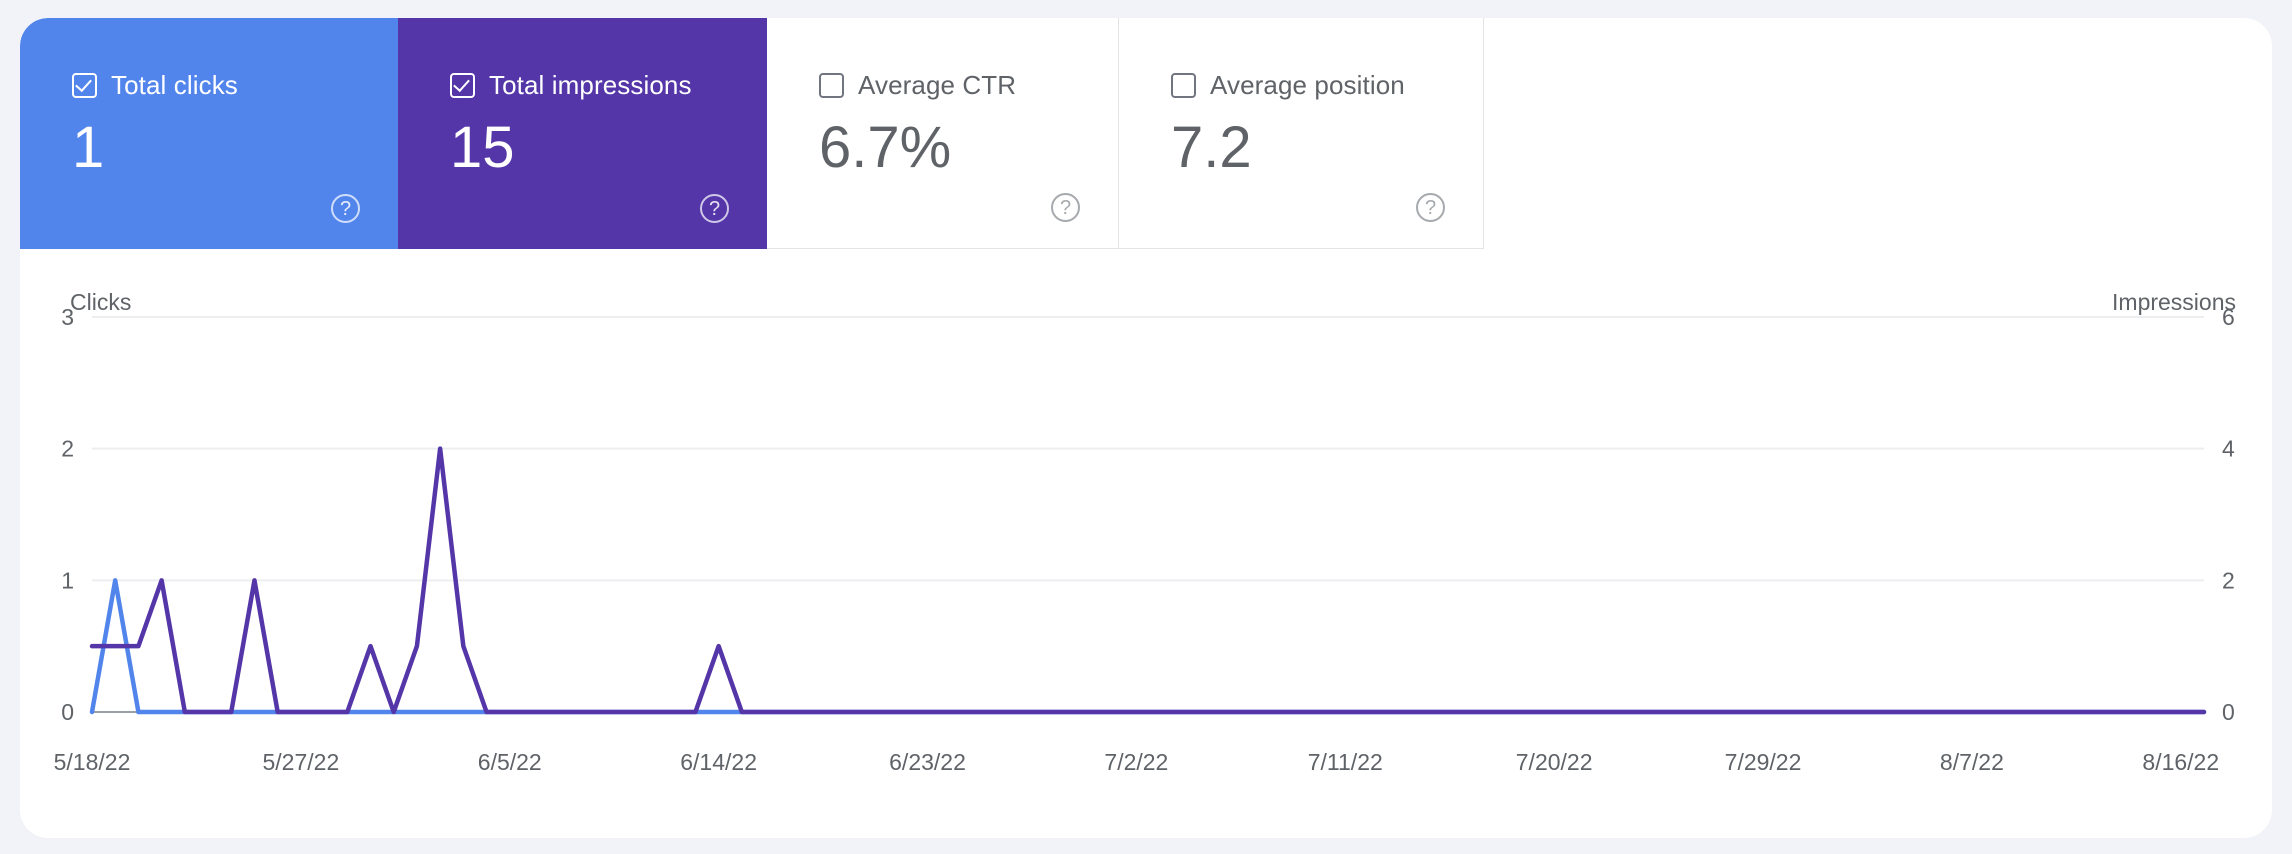 The width and height of the screenshot is (2292, 854). I want to click on y-axis-right-tick: 4, so click(2228, 449).